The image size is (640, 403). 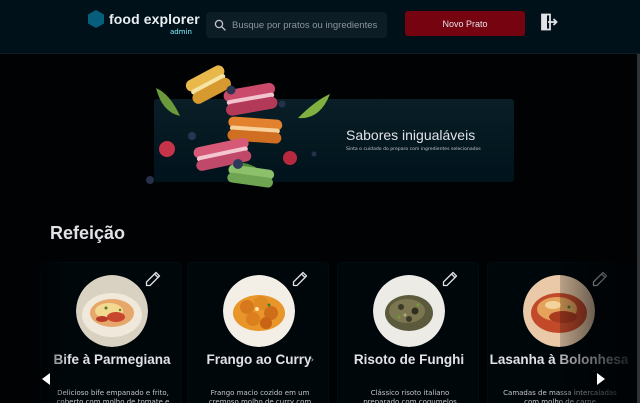 I want to click on search-input, so click(x=307, y=25).